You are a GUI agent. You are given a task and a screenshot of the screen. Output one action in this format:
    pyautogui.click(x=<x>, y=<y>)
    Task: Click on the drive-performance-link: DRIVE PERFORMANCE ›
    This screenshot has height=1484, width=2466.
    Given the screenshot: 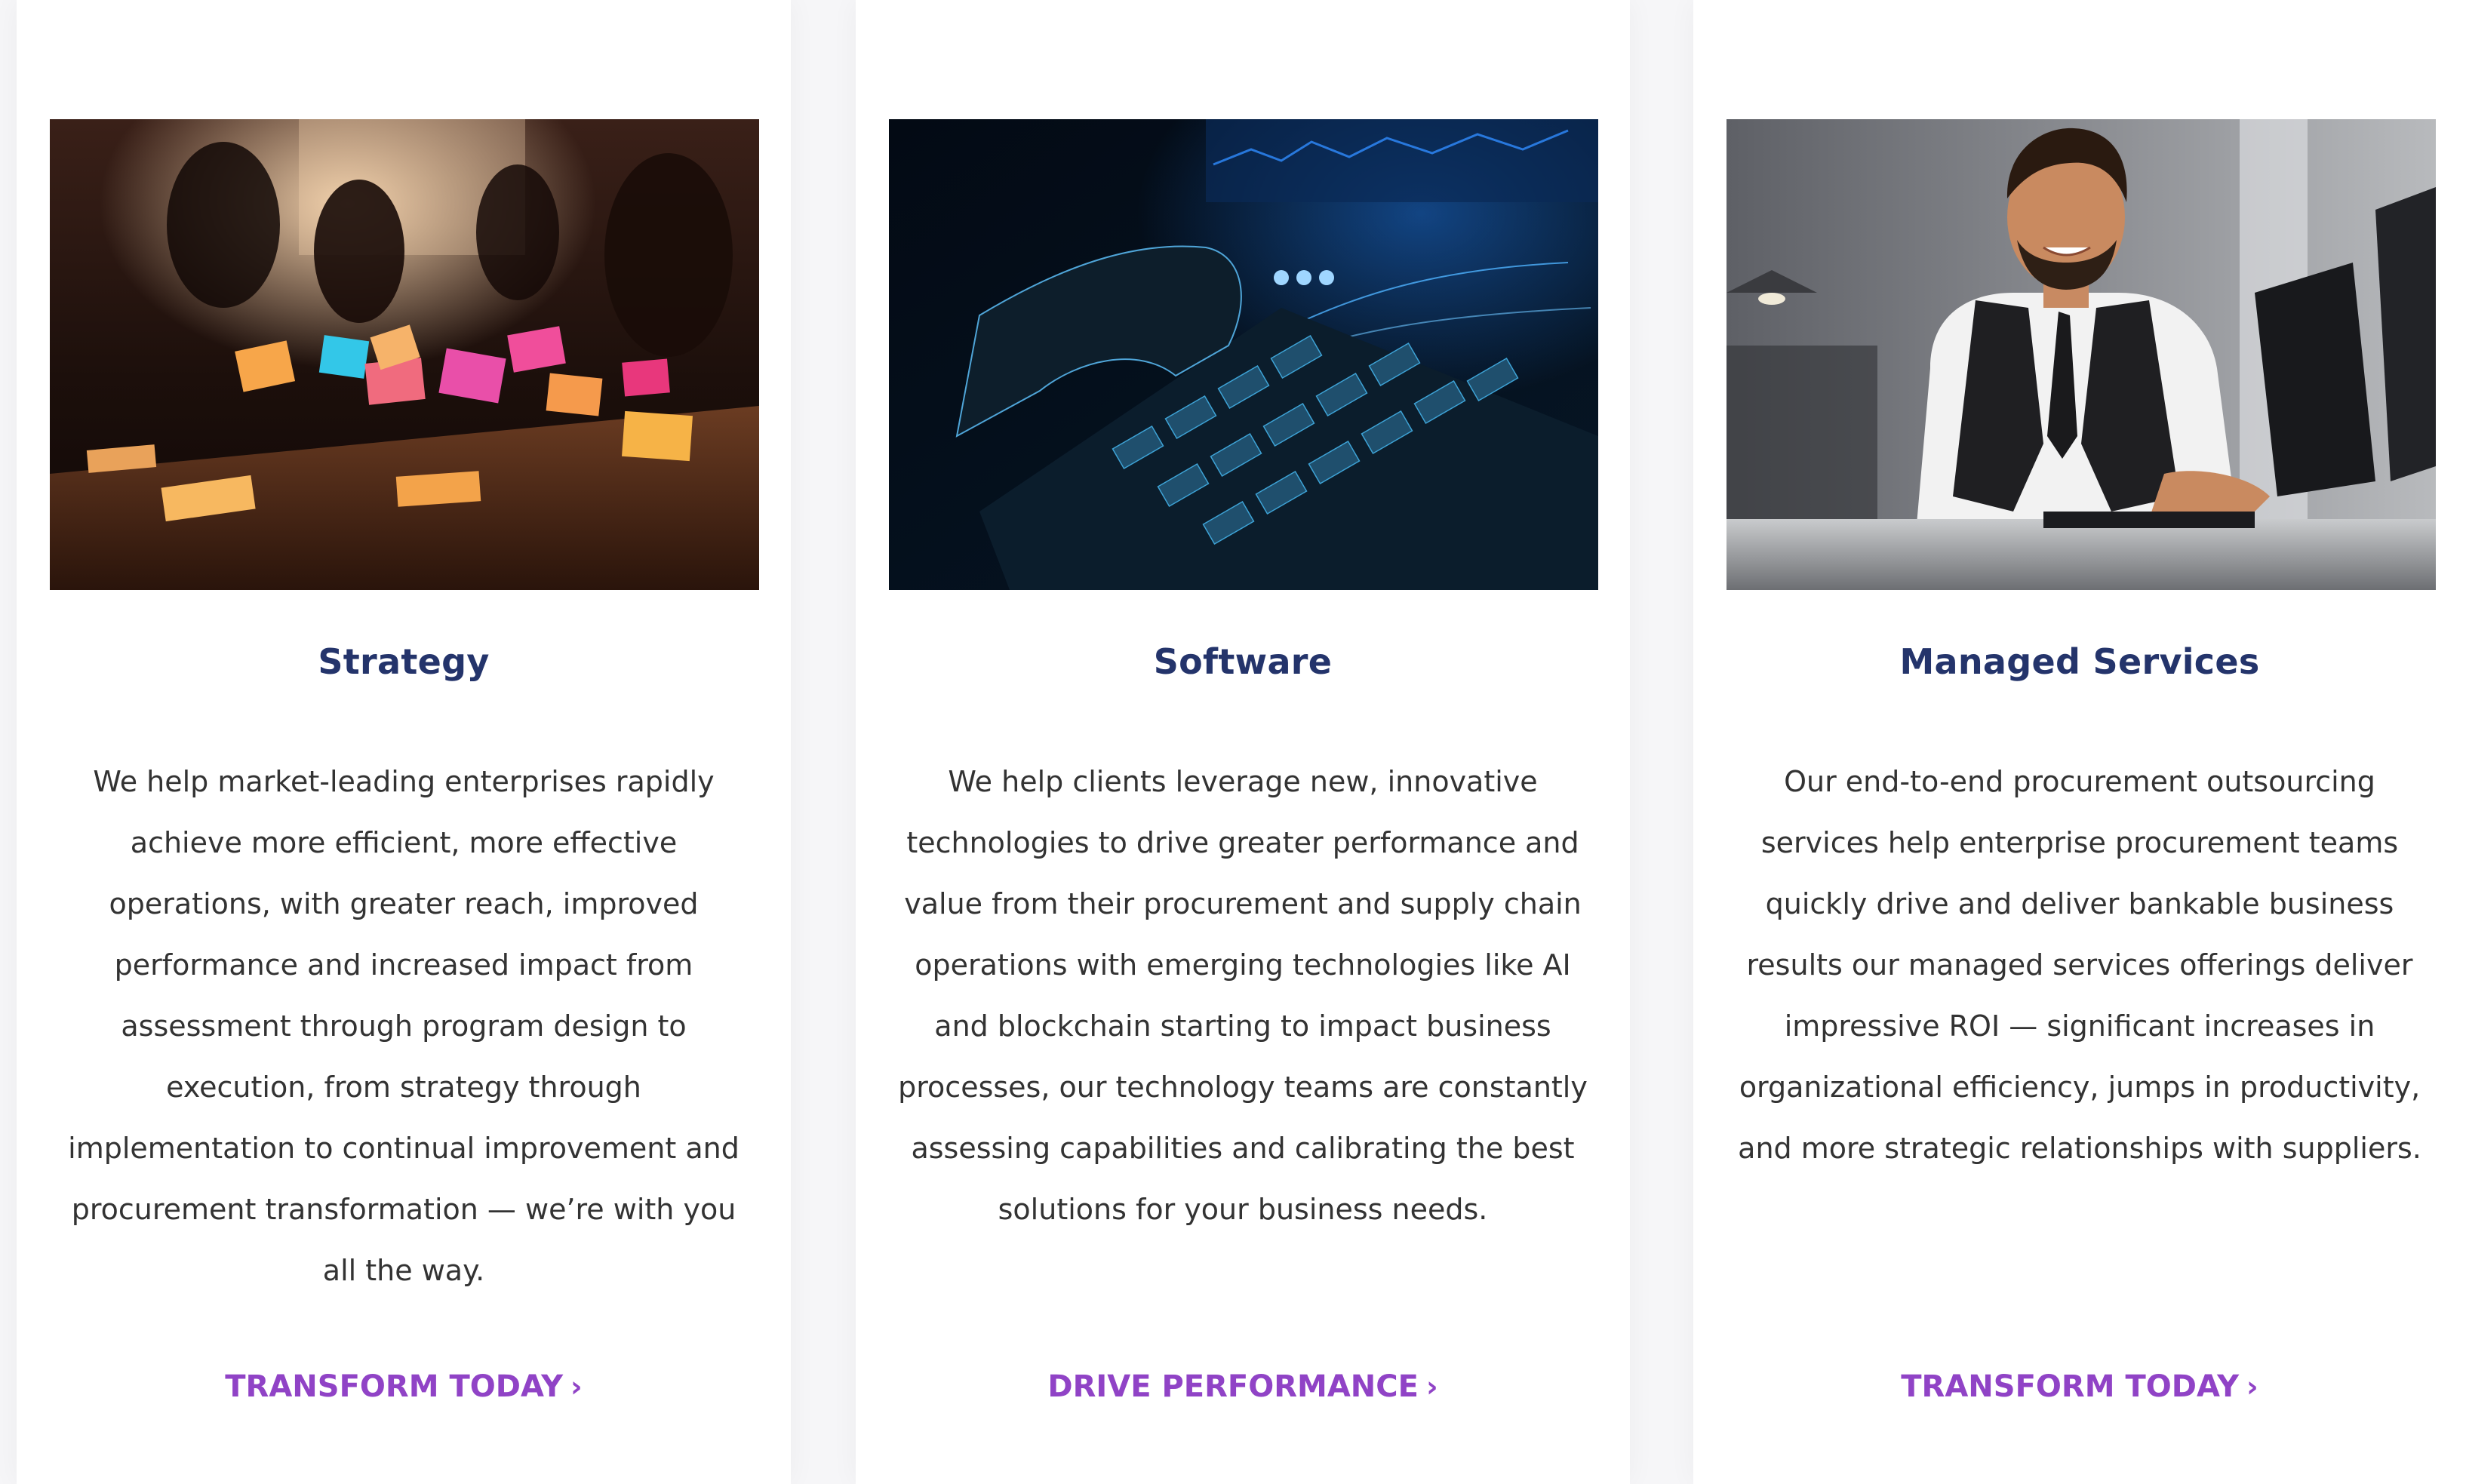 What is the action you would take?
    pyautogui.click(x=1243, y=1386)
    